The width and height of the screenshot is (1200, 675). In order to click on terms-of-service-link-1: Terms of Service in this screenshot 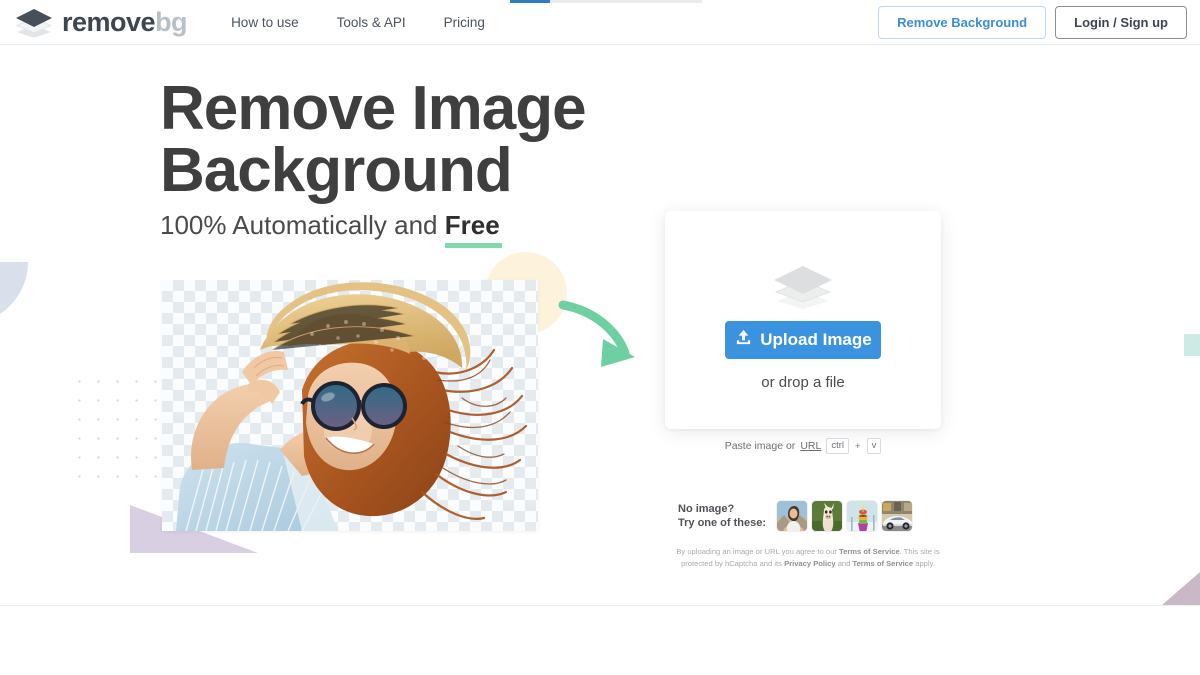, I will do `click(869, 551)`.